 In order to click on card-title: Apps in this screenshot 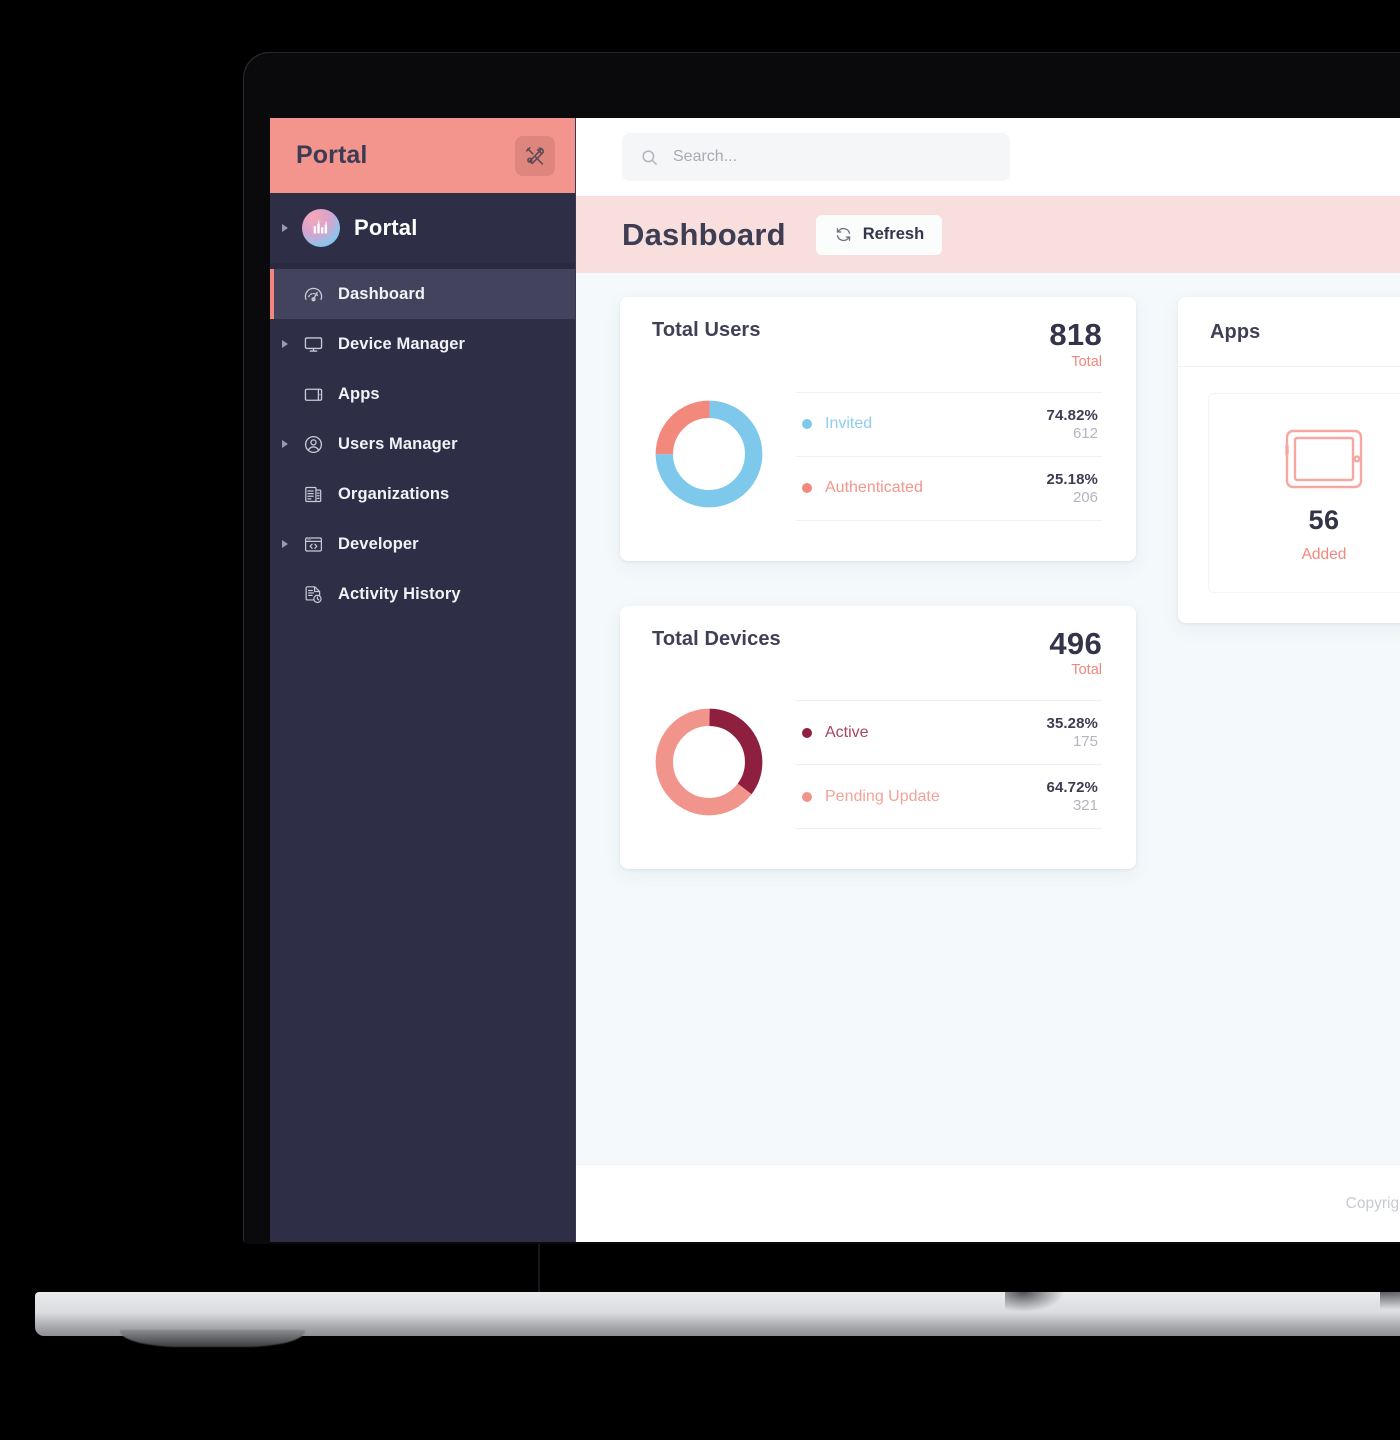, I will do `click(1235, 332)`.